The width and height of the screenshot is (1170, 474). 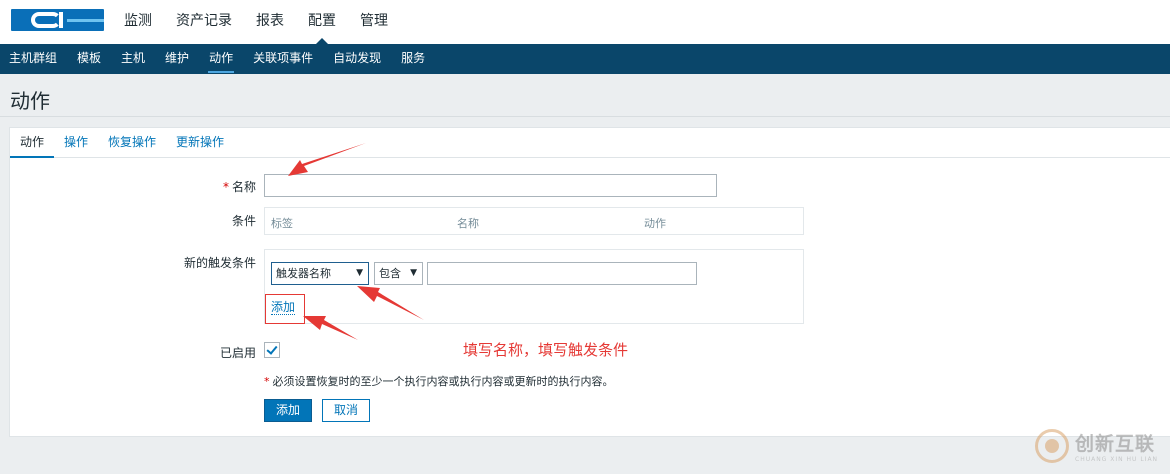 I want to click on conditions-col-label: 标签, so click(x=282, y=223).